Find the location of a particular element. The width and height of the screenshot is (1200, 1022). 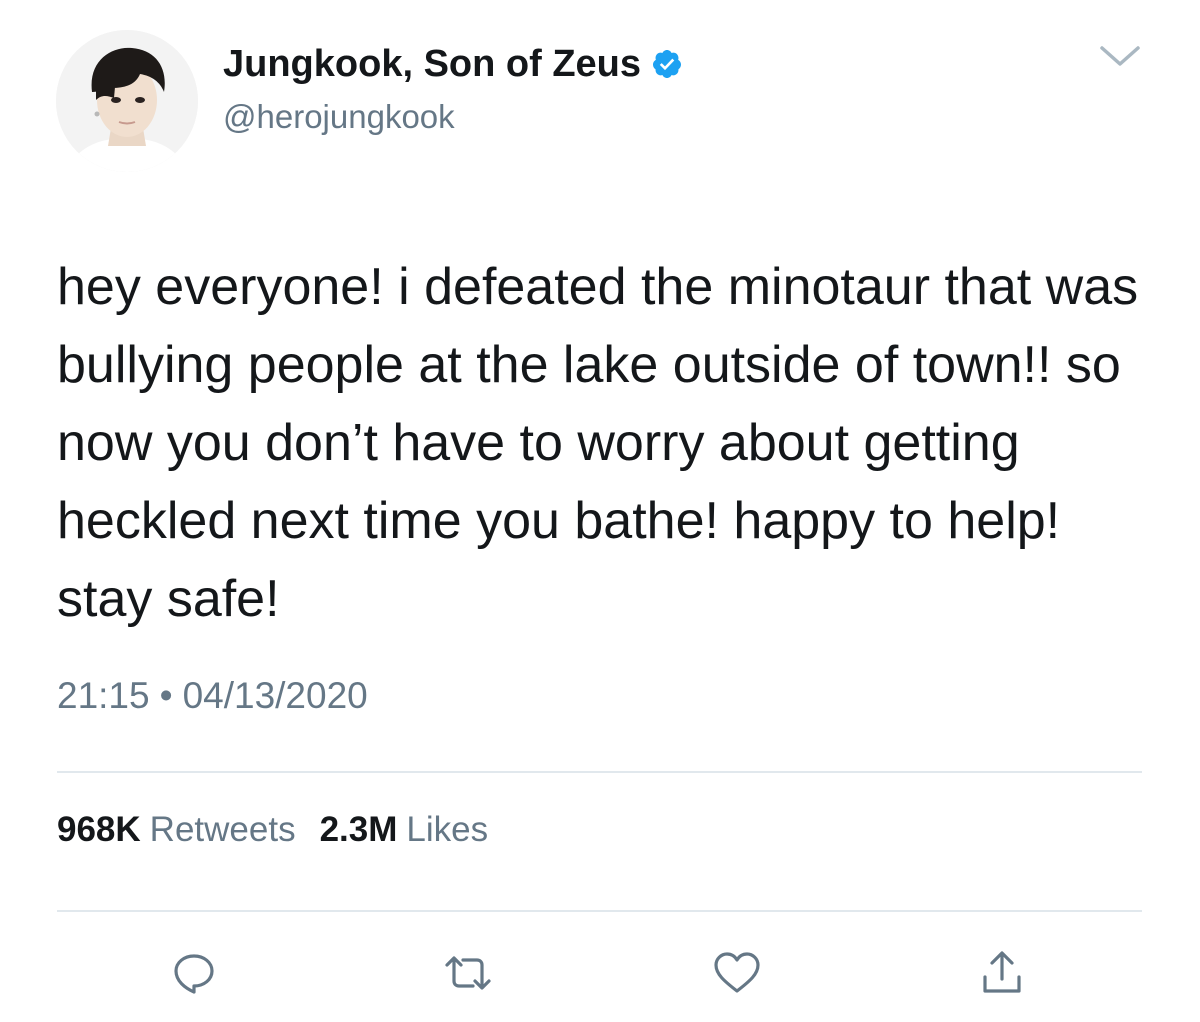

retweets-label: Retweets is located at coordinates (223, 830).